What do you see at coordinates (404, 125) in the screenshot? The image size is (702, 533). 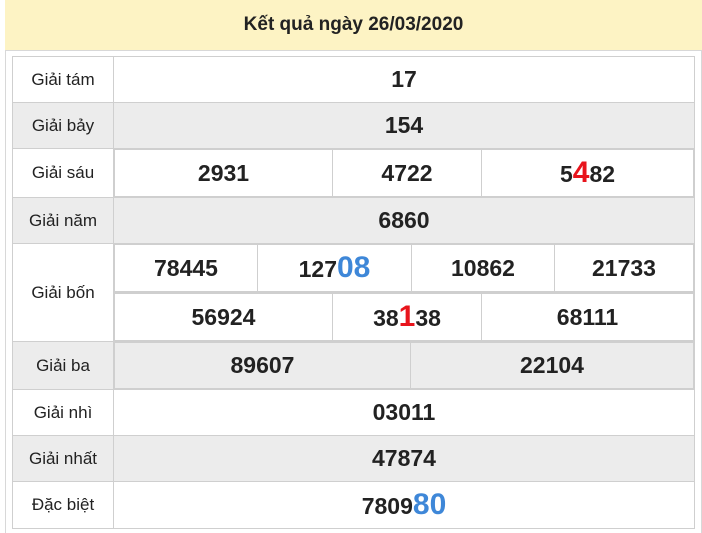 I see `prize-number: 154` at bounding box center [404, 125].